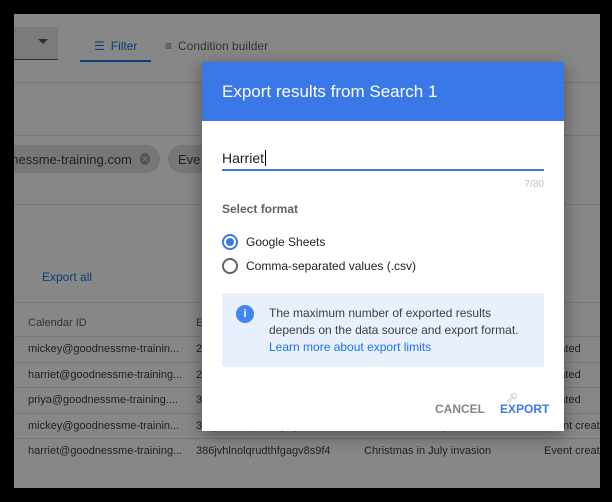 The height and width of the screenshot is (502, 612). What do you see at coordinates (245, 314) in the screenshot?
I see `info-icon: i` at bounding box center [245, 314].